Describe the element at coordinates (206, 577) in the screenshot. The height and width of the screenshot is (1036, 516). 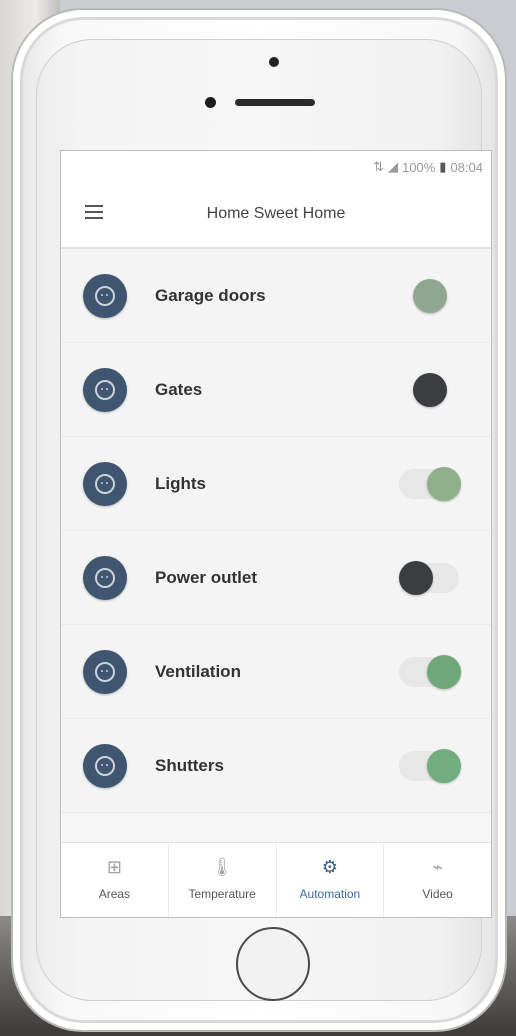
I see `device-label: Power outlet` at that location.